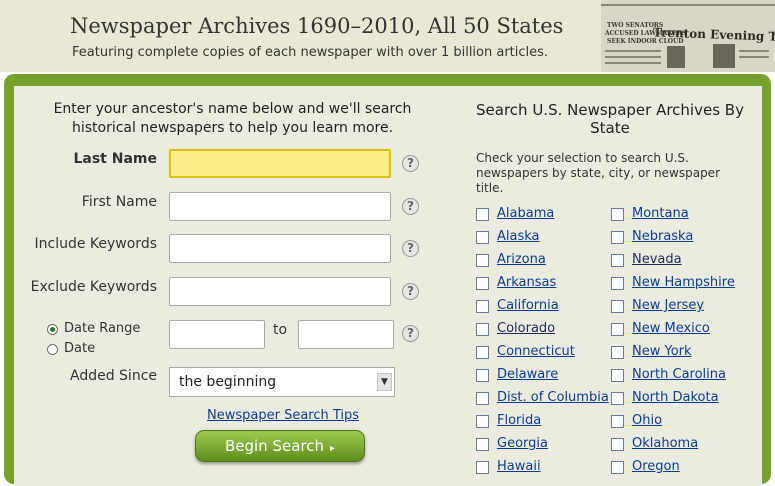  What do you see at coordinates (675, 397) in the screenshot?
I see `state-link: North Dakota` at bounding box center [675, 397].